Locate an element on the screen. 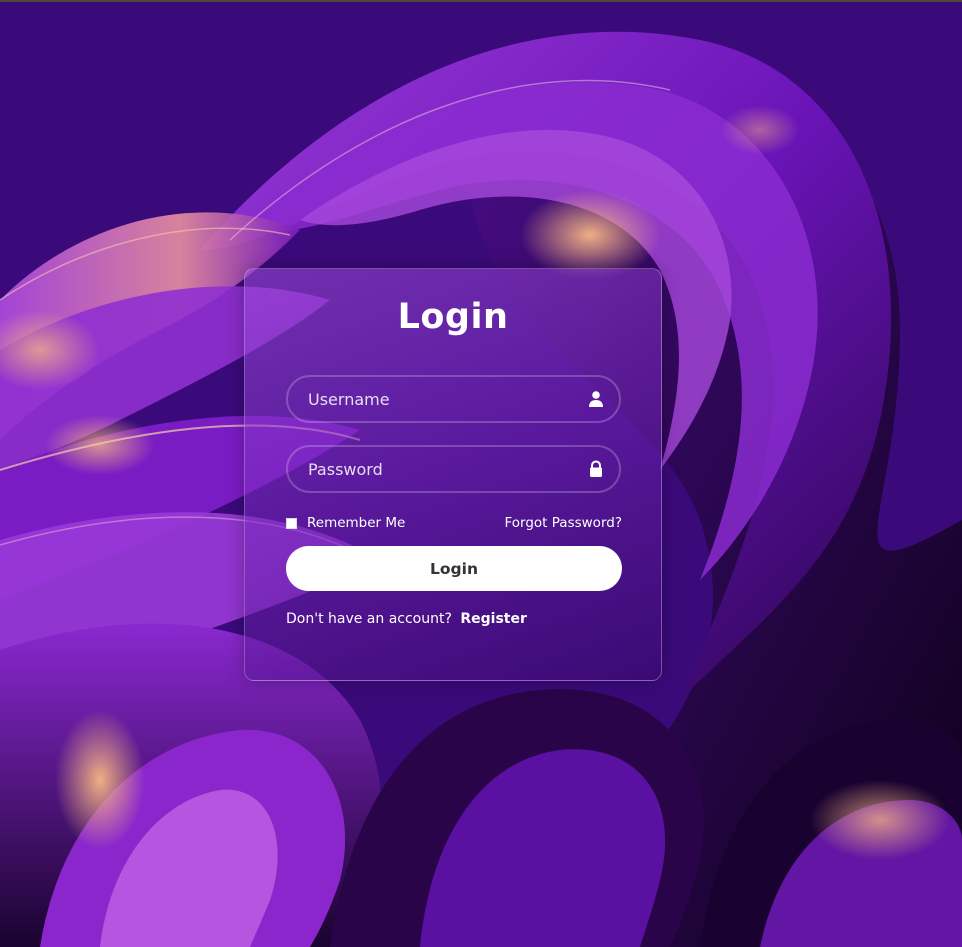 Image resolution: width=962 pixels, height=947 pixels. remember-me-checkbox is located at coordinates (291, 523).